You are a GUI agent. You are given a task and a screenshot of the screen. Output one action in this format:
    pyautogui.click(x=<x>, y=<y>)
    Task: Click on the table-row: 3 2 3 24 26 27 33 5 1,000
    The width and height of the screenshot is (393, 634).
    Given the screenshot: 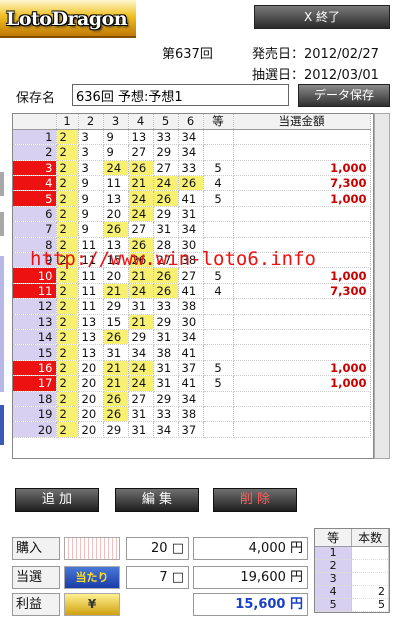 What is the action you would take?
    pyautogui.click(x=192, y=168)
    